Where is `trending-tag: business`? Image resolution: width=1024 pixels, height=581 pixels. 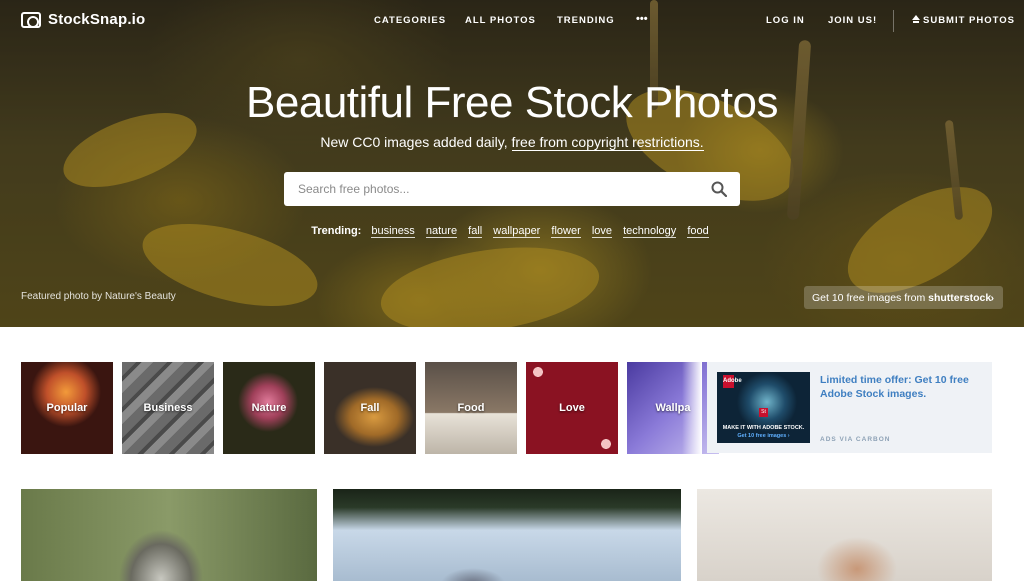 trending-tag: business is located at coordinates (393, 231).